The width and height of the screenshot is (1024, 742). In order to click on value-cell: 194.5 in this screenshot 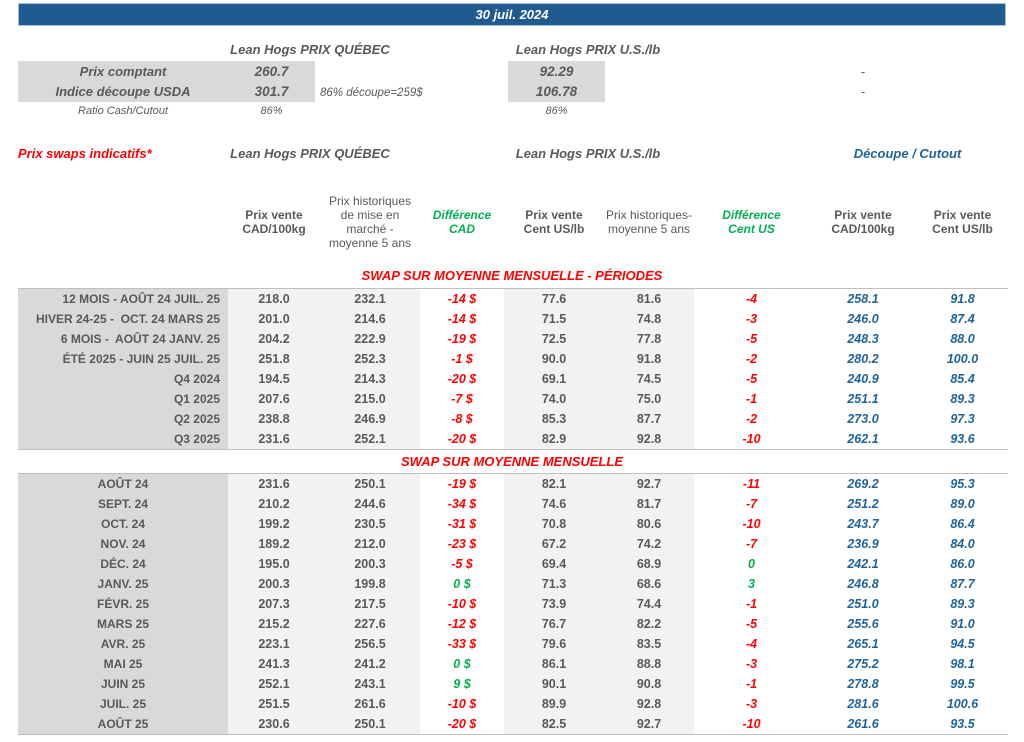, I will do `click(274, 379)`.